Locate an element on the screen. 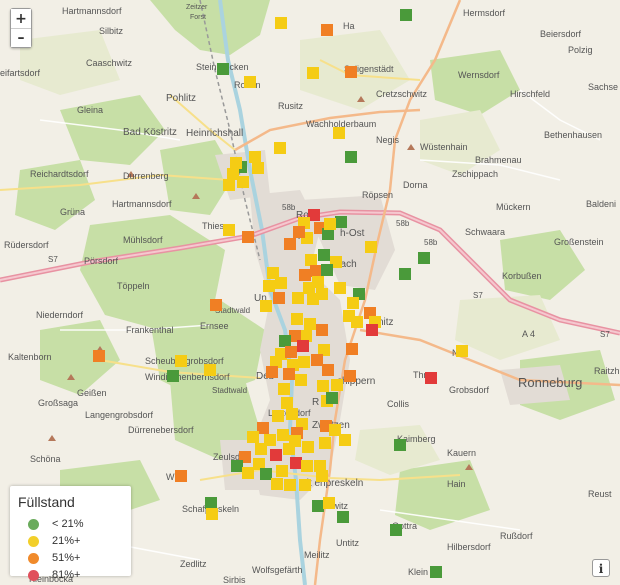 The image size is (620, 585). info-button: i is located at coordinates (601, 568).